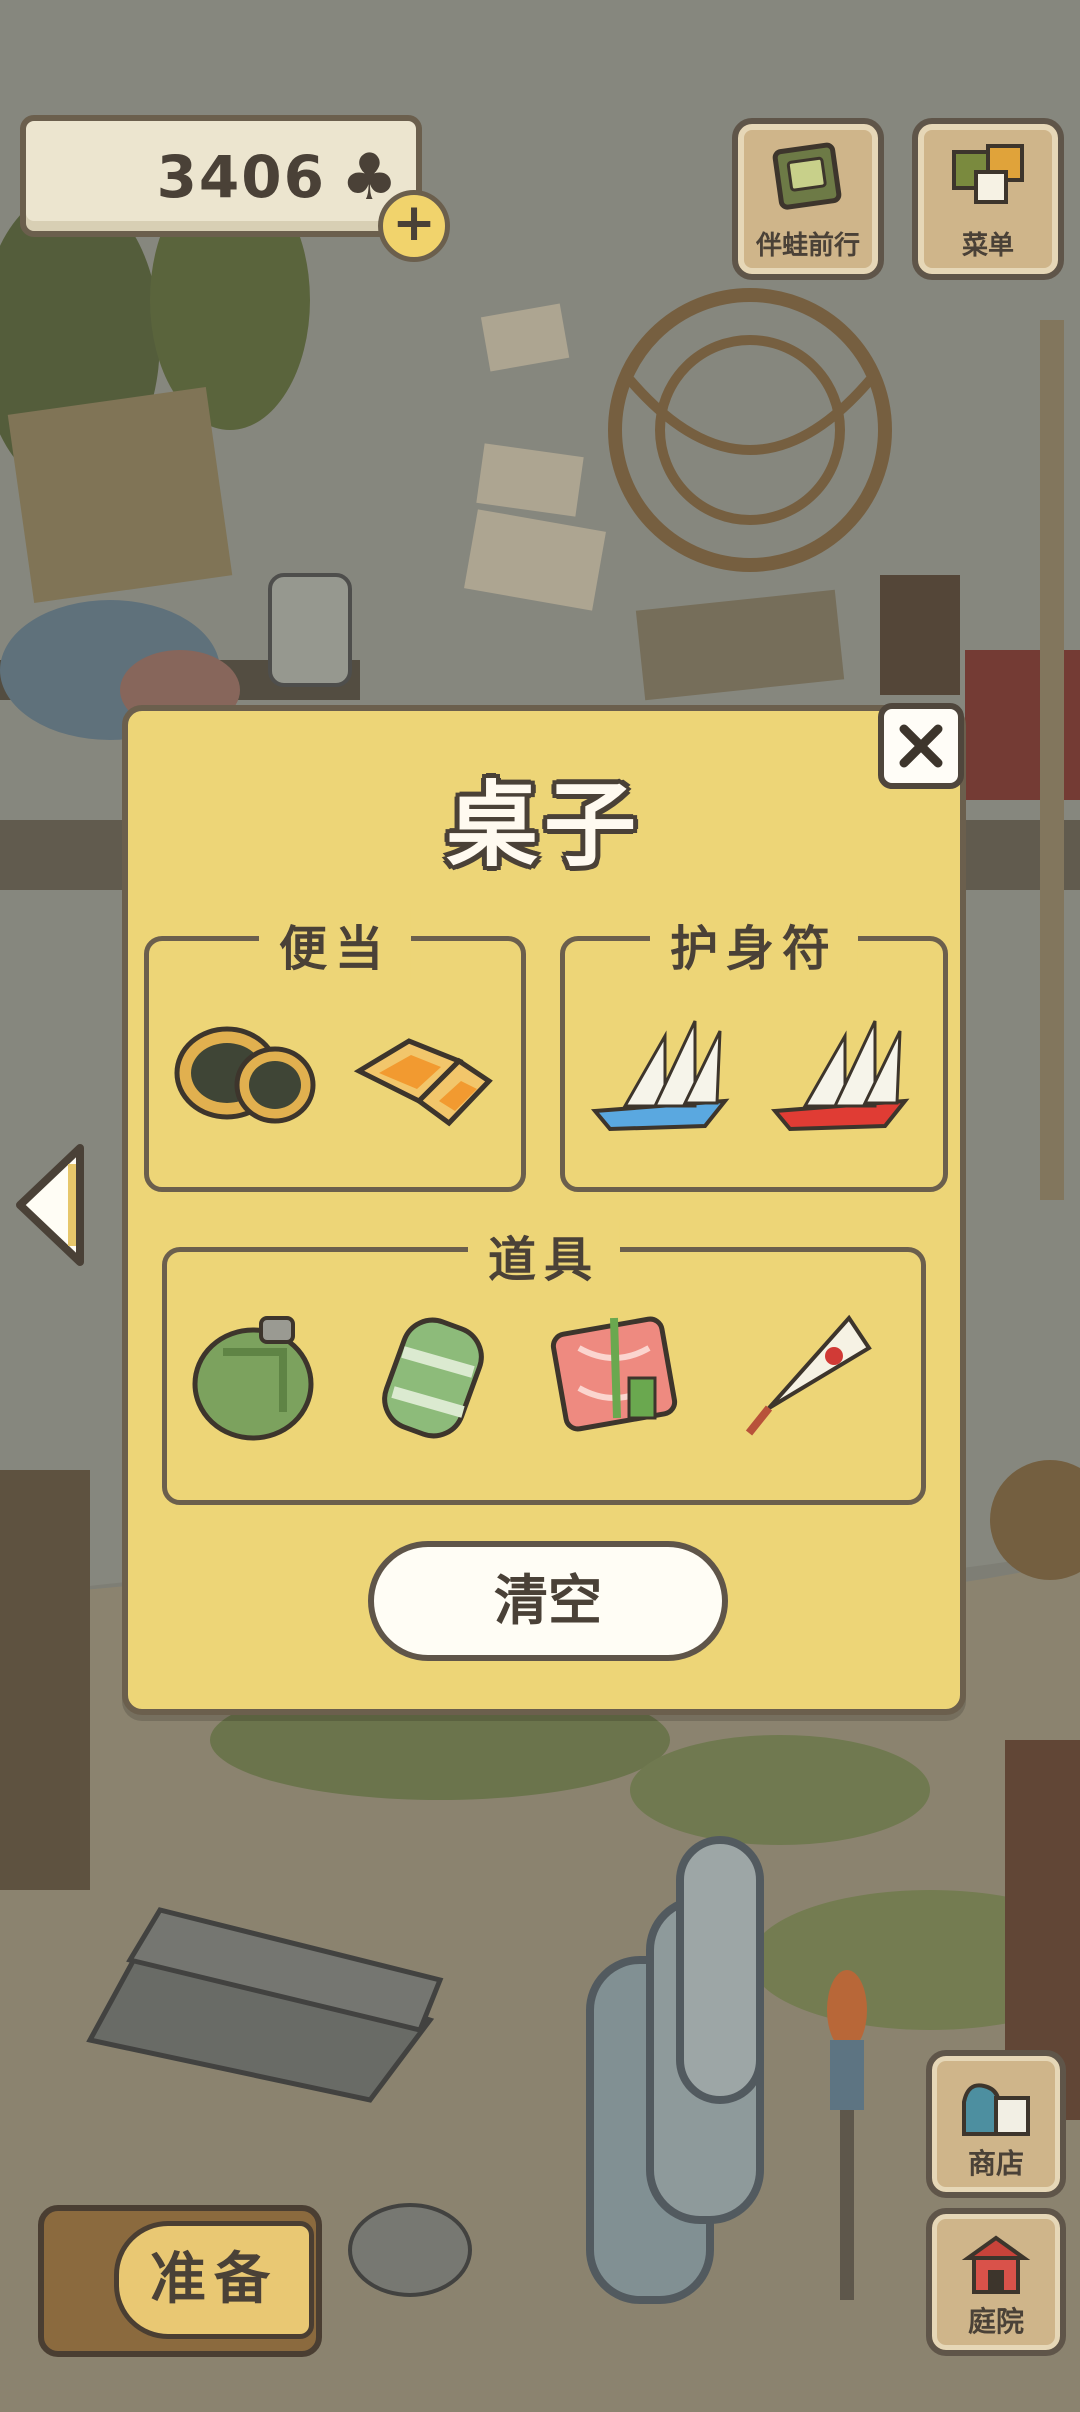 Image resolution: width=1080 pixels, height=2412 pixels. I want to click on menu-button: 菜单, so click(988, 199).